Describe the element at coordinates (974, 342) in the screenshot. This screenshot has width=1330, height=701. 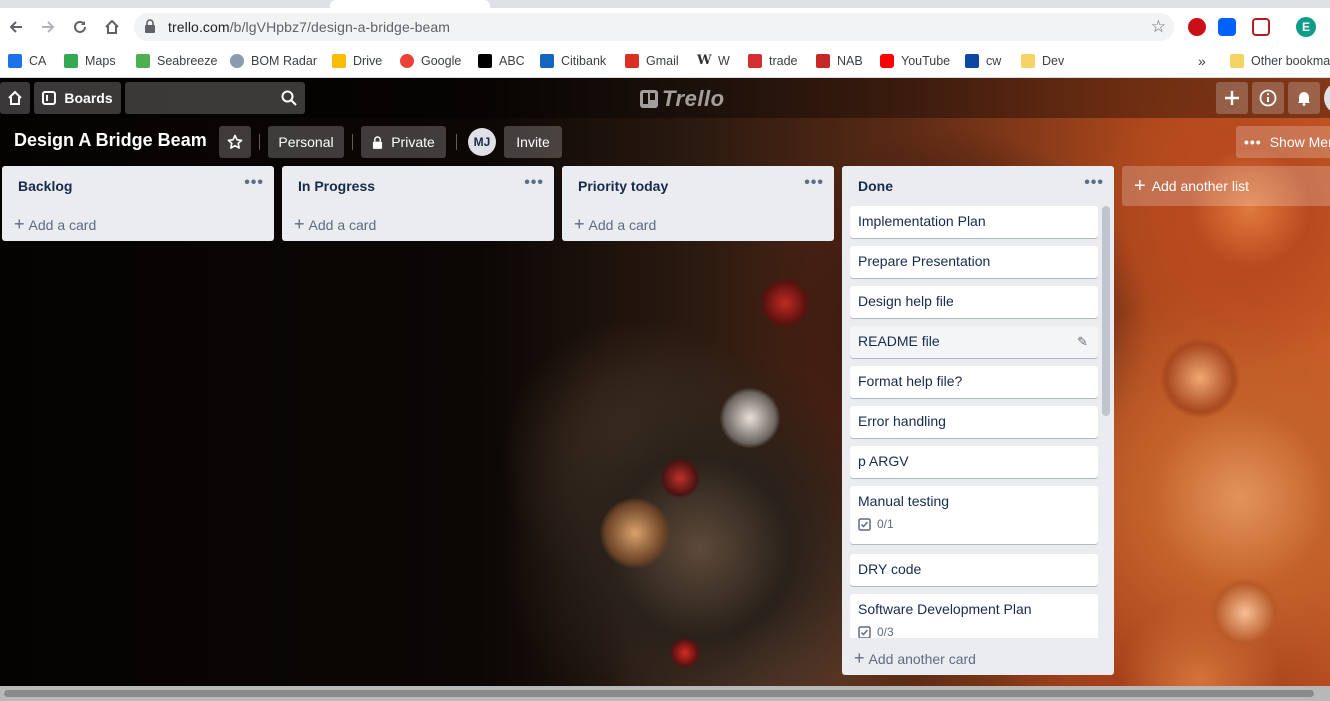
I see `card: README file ✎` at that location.